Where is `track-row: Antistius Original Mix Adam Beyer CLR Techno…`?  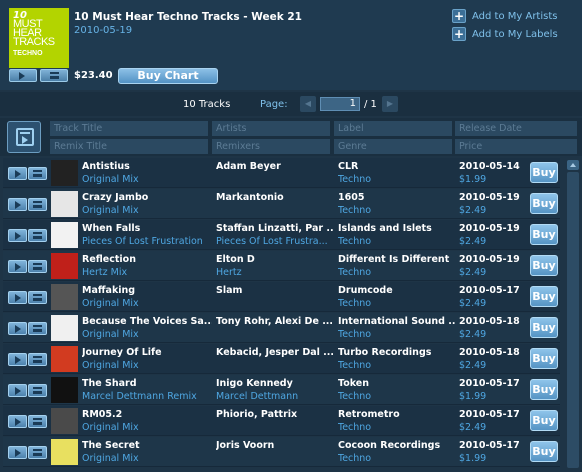 track-row: Antistius Original Mix Adam Beyer CLR Techno… is located at coordinates (281, 173).